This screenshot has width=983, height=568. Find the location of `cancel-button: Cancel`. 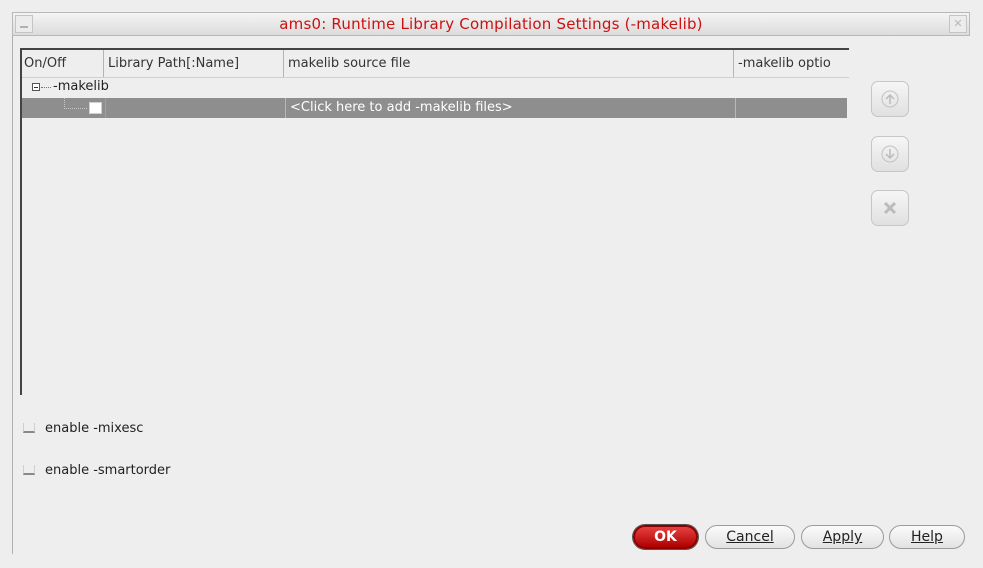

cancel-button: Cancel is located at coordinates (750, 537).